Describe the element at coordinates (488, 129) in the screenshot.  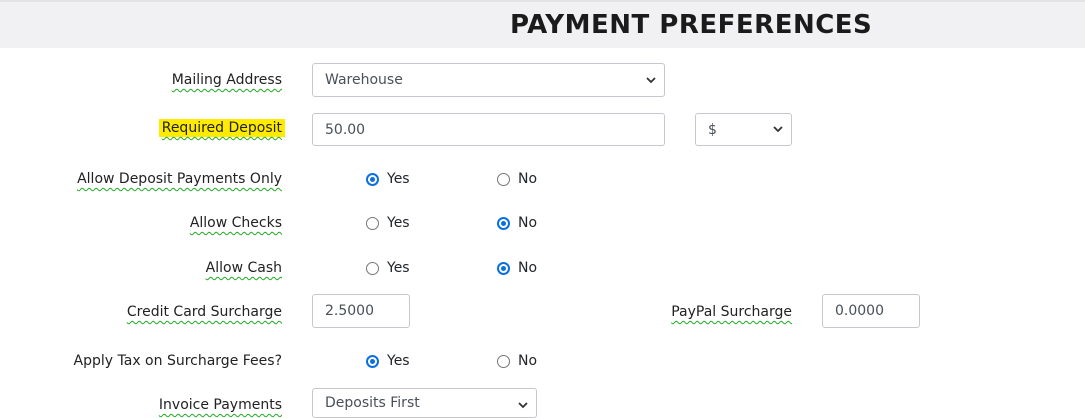
I see `required-deposit-input: 50.00` at that location.